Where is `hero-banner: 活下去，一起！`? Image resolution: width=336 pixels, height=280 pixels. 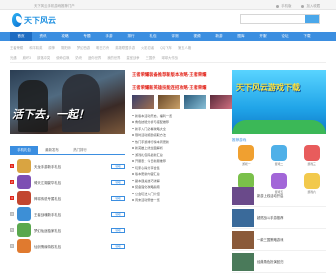 hero-banner: 活下去，一起！ is located at coordinates (67, 102).